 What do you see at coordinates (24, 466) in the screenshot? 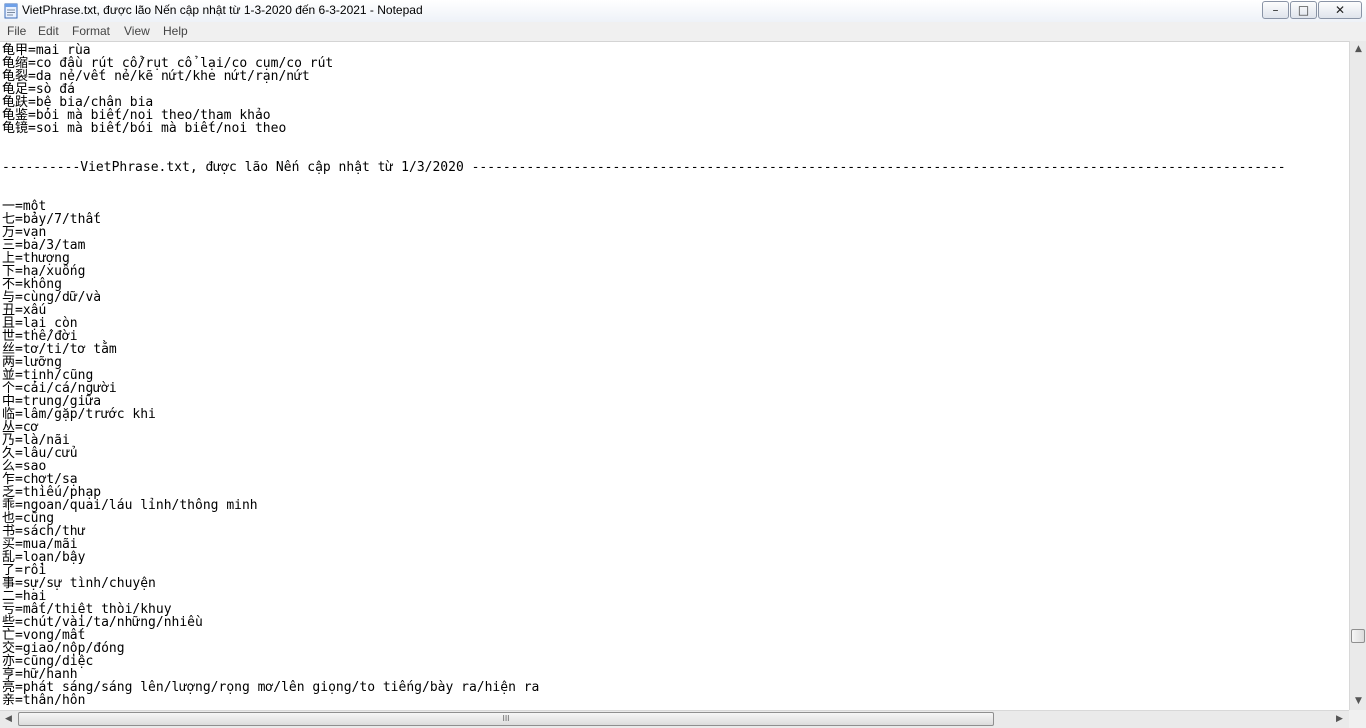
I see `text-line: 么=sao` at bounding box center [24, 466].